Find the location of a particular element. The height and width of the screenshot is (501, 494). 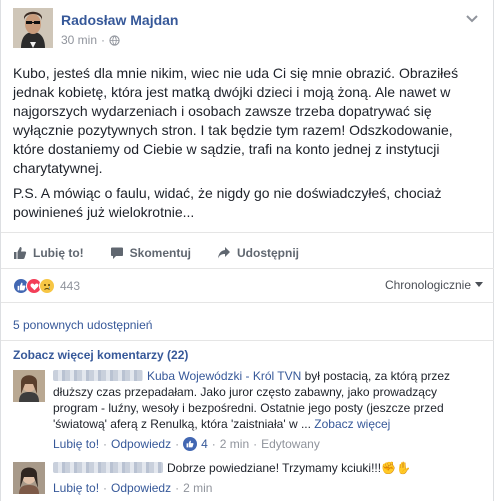

reactions-summary: 443 Chronologicznie is located at coordinates (248, 286).